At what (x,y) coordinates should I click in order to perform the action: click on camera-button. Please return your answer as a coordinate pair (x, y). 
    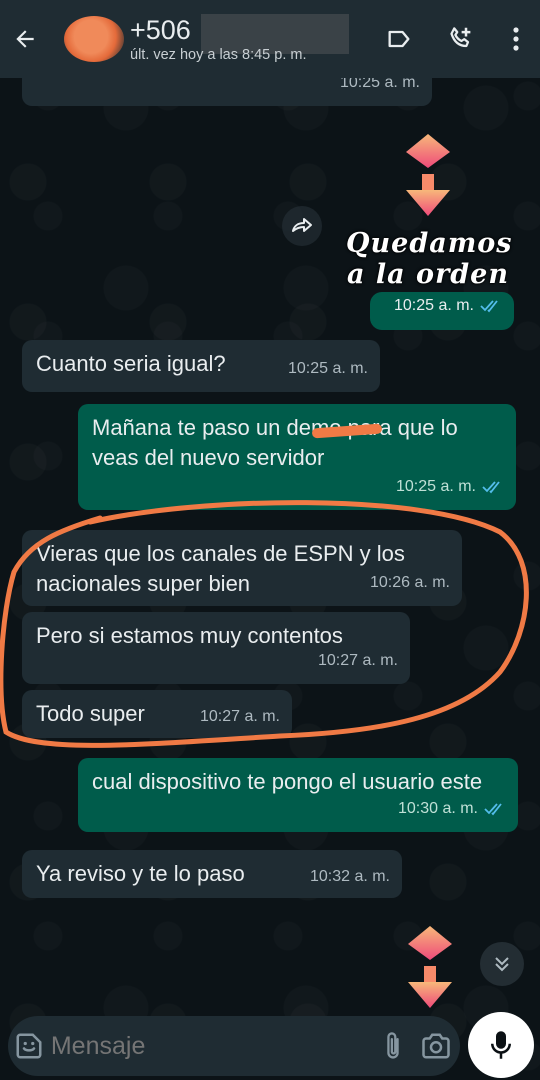
    Looking at the image, I should click on (436, 1046).